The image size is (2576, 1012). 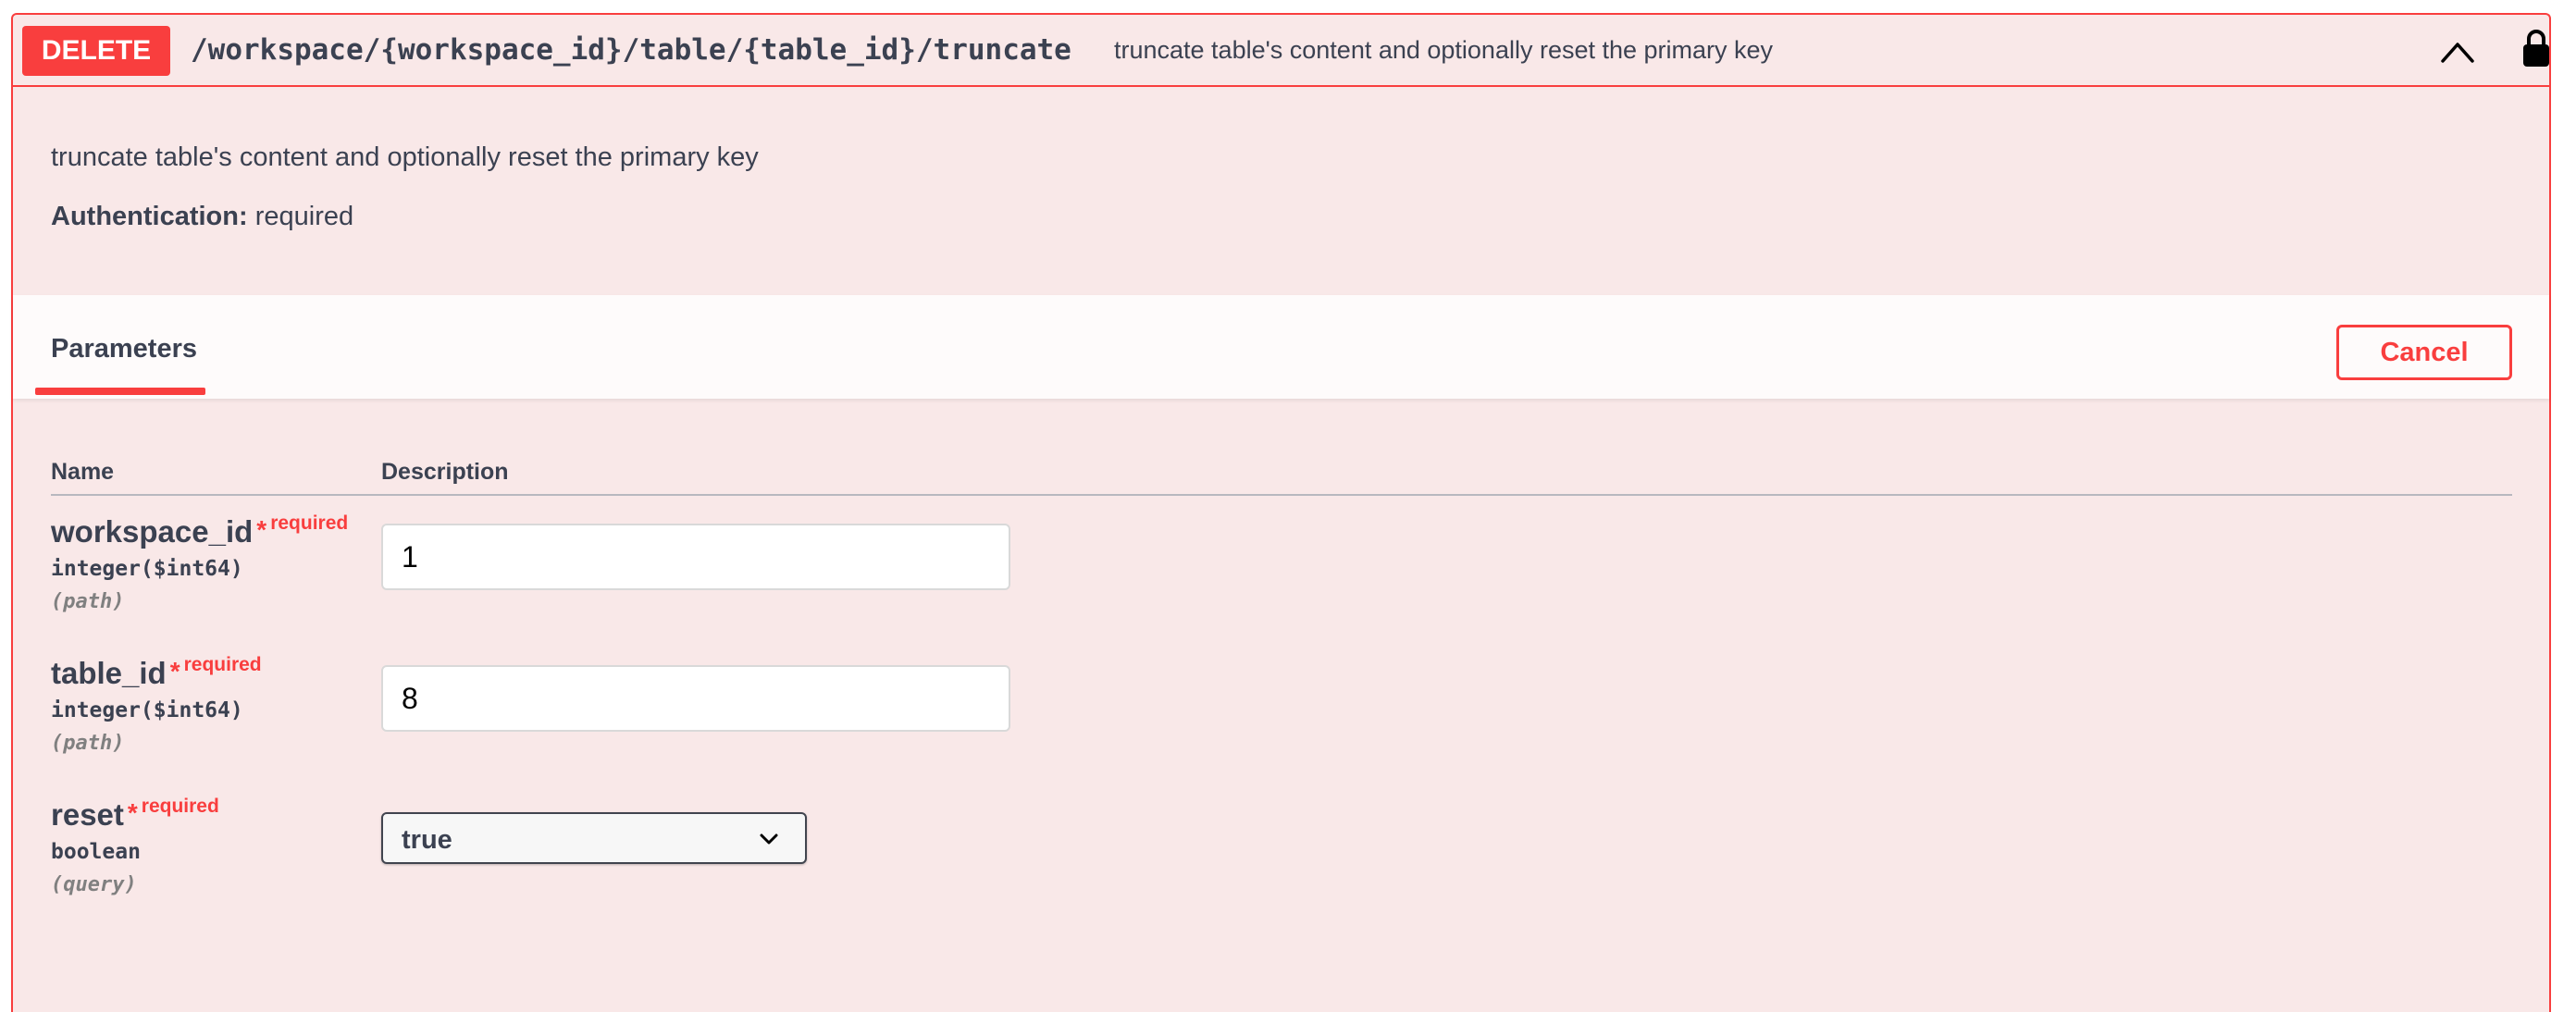 I want to click on param-name: reset * required, so click(x=135, y=814).